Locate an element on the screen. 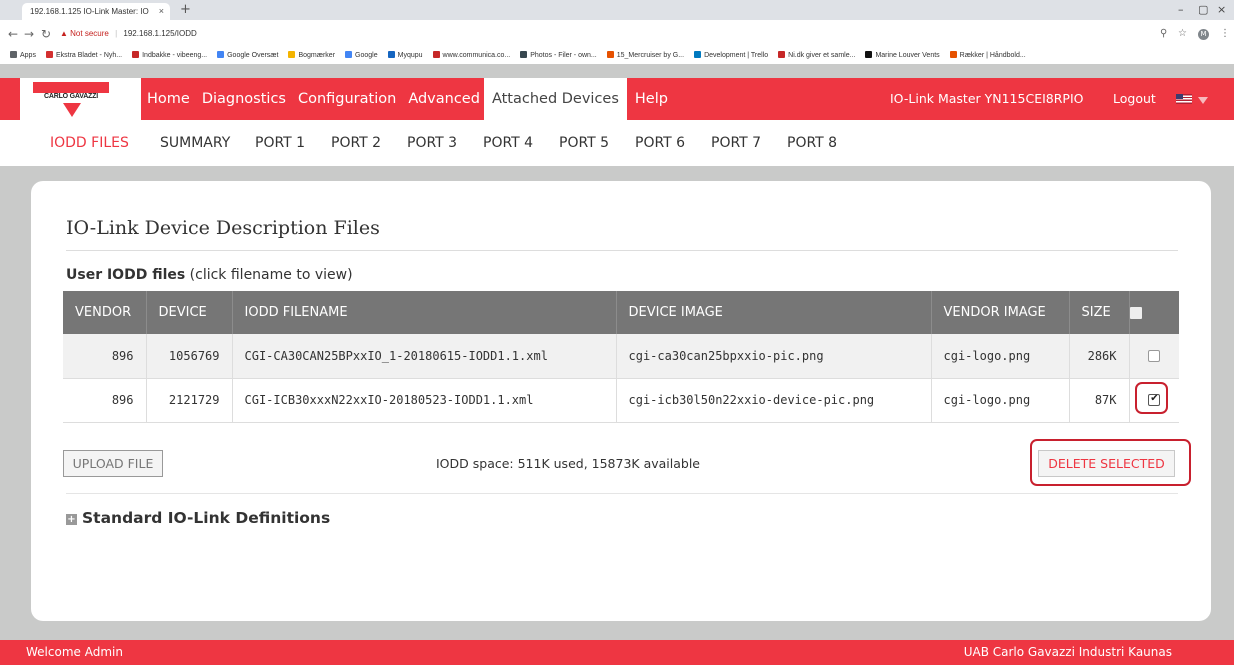 This screenshot has width=1234, height=665. cell-size: 286K is located at coordinates (1099, 356).